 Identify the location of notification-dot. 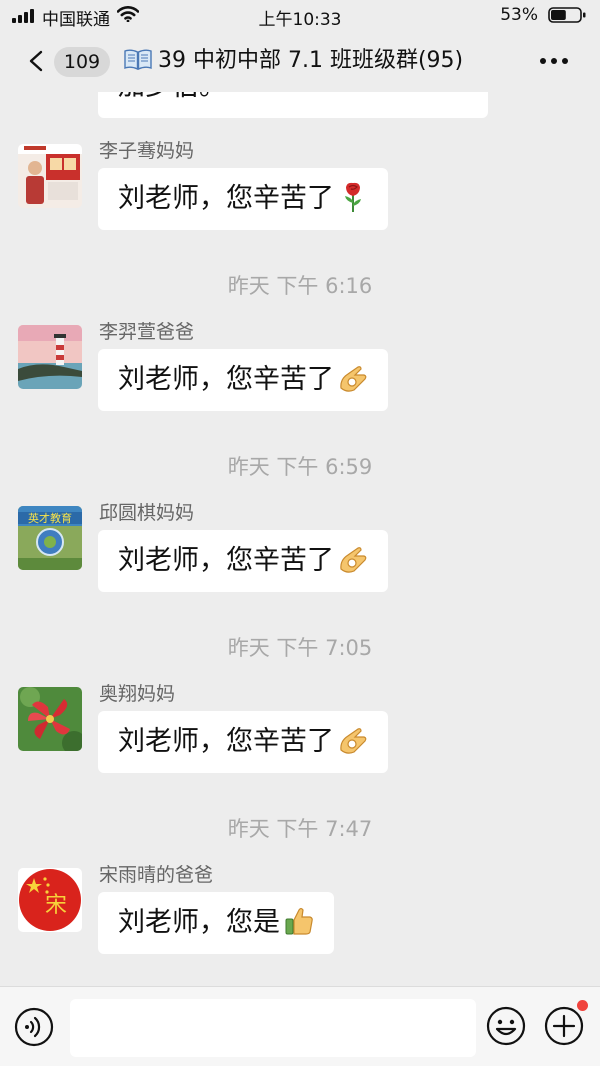
(582, 1005).